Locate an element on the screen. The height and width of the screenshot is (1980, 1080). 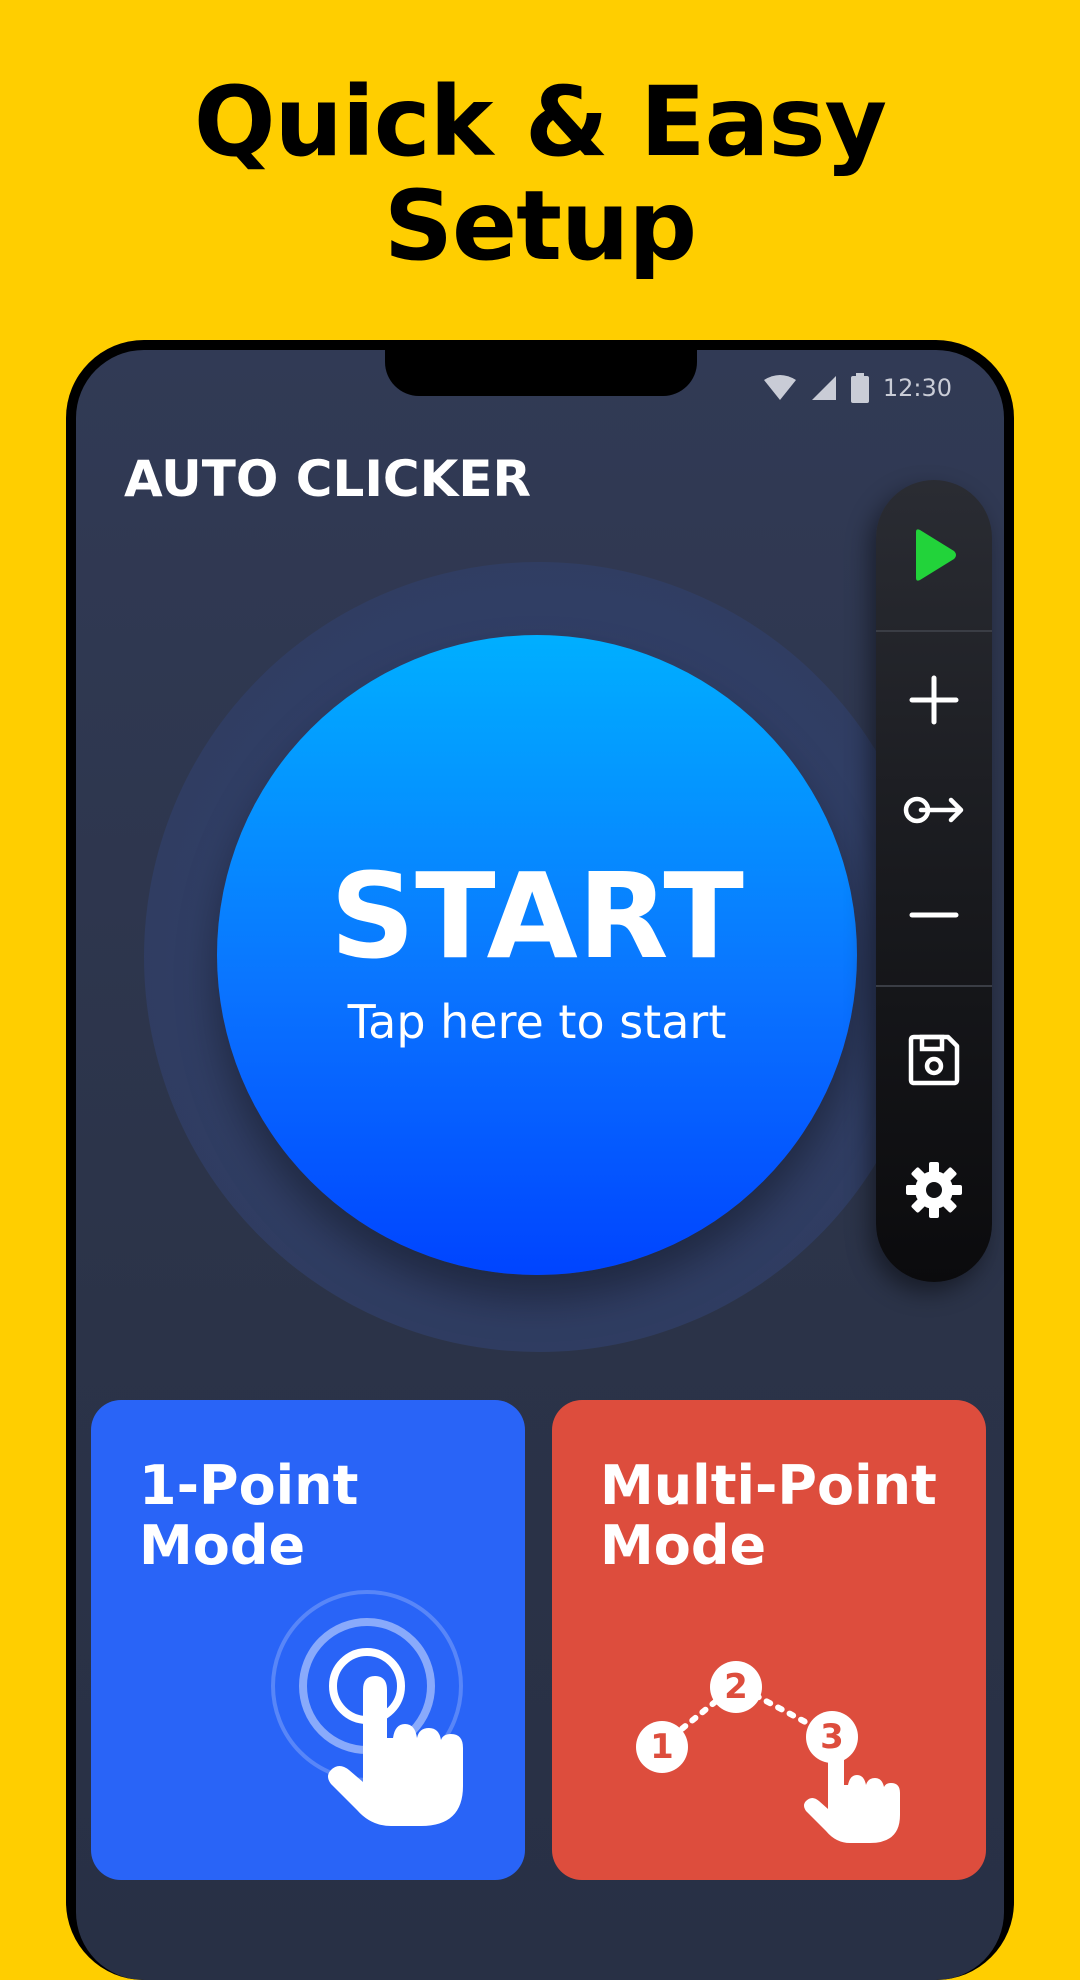
gear-icon is located at coordinates (934, 1190).